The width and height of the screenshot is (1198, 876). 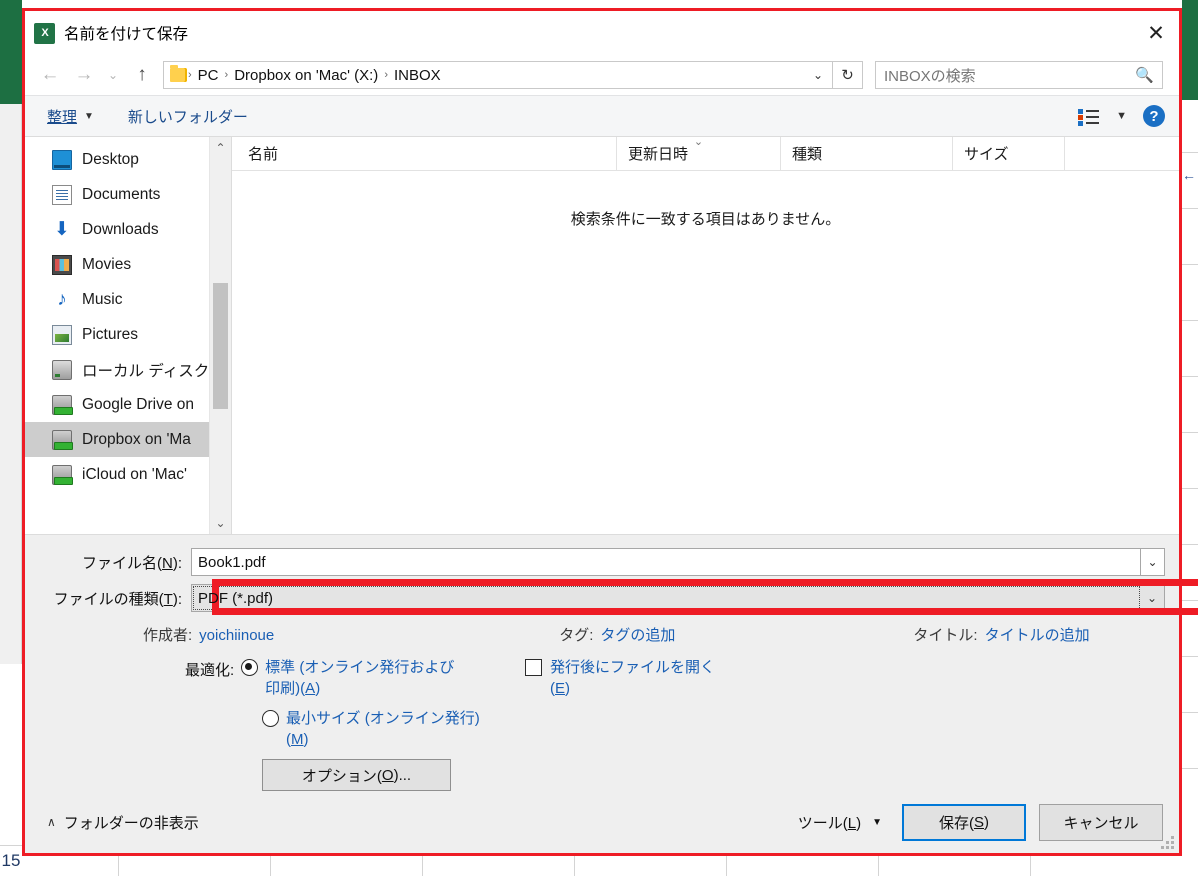 I want to click on scroll-down-icon: ⌄, so click(x=220, y=523).